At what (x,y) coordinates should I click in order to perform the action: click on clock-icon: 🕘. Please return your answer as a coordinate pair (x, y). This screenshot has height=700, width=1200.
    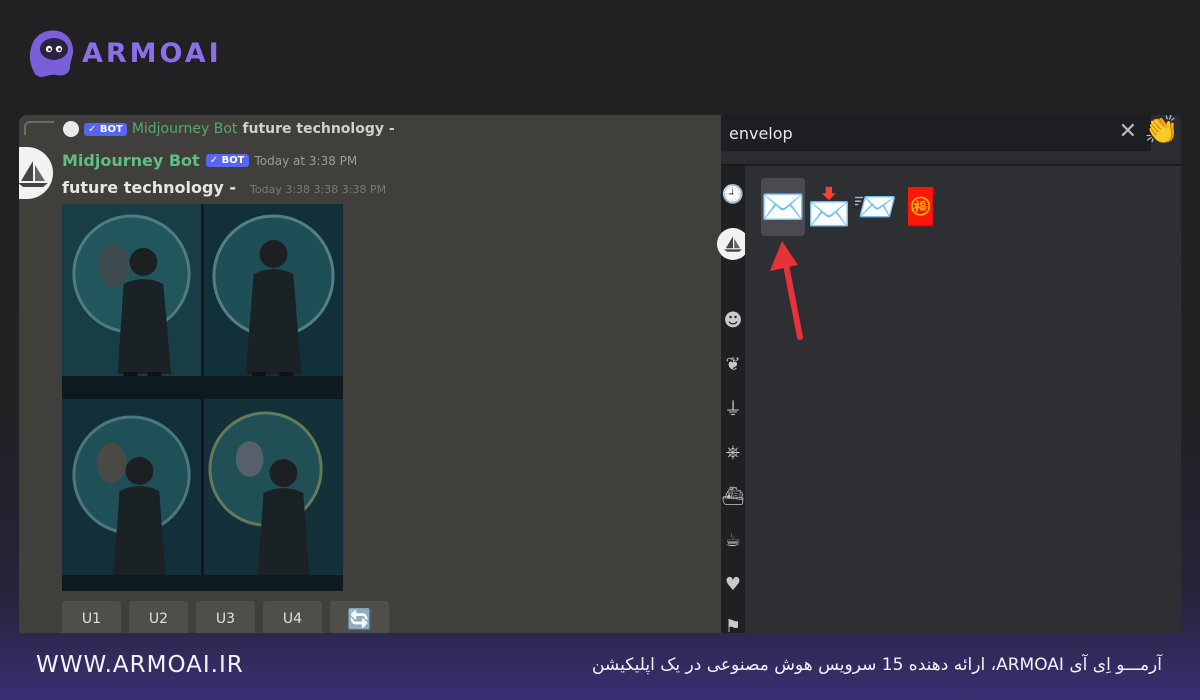
    Looking at the image, I should click on (733, 194).